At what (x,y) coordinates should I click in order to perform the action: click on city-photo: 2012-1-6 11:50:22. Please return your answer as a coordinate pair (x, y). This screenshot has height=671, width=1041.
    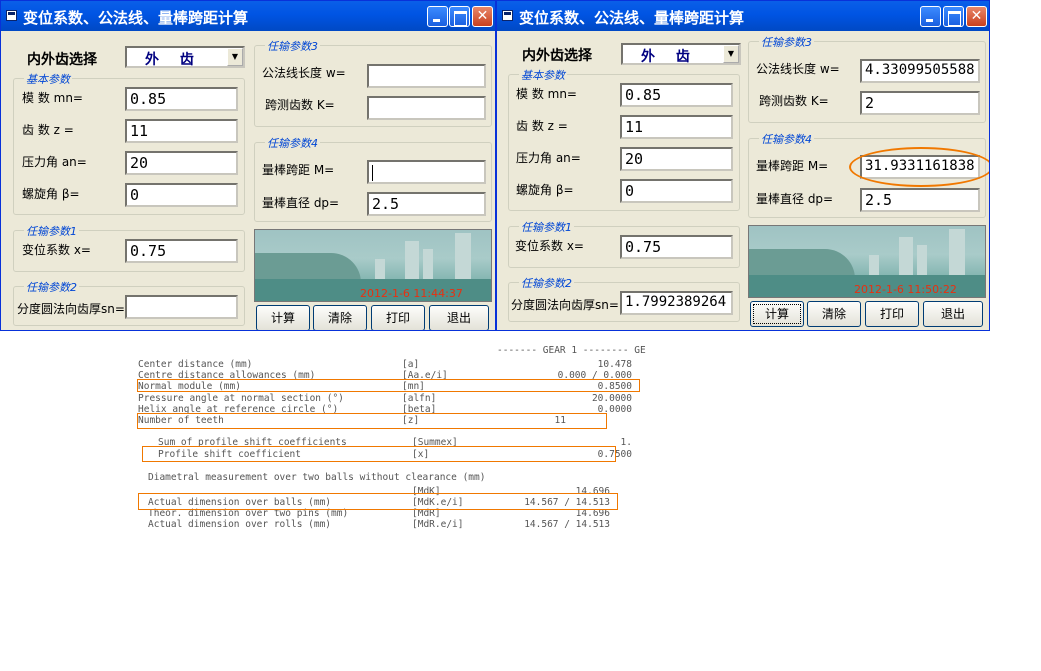
    Looking at the image, I should click on (867, 261).